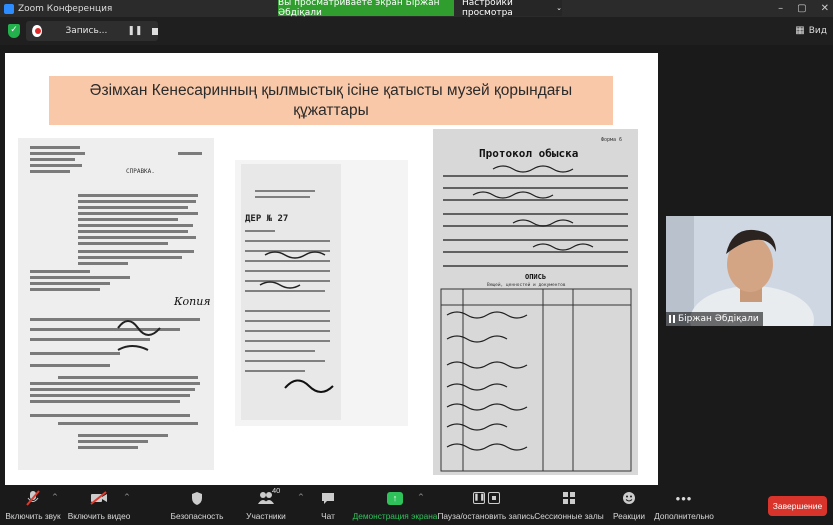 The height and width of the screenshot is (525, 833). What do you see at coordinates (268, 497) in the screenshot?
I see `participants-icon: 40` at bounding box center [268, 497].